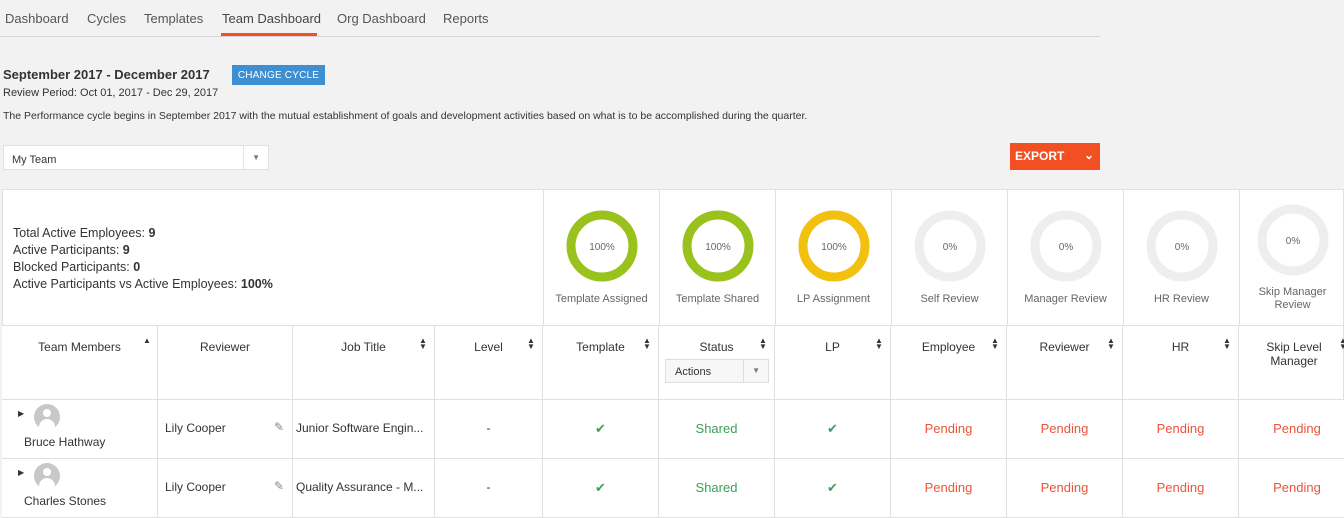 The width and height of the screenshot is (1344, 518). Describe the element at coordinates (364, 363) in the screenshot. I see `header-job-title: Job Title ▲ ▼` at that location.